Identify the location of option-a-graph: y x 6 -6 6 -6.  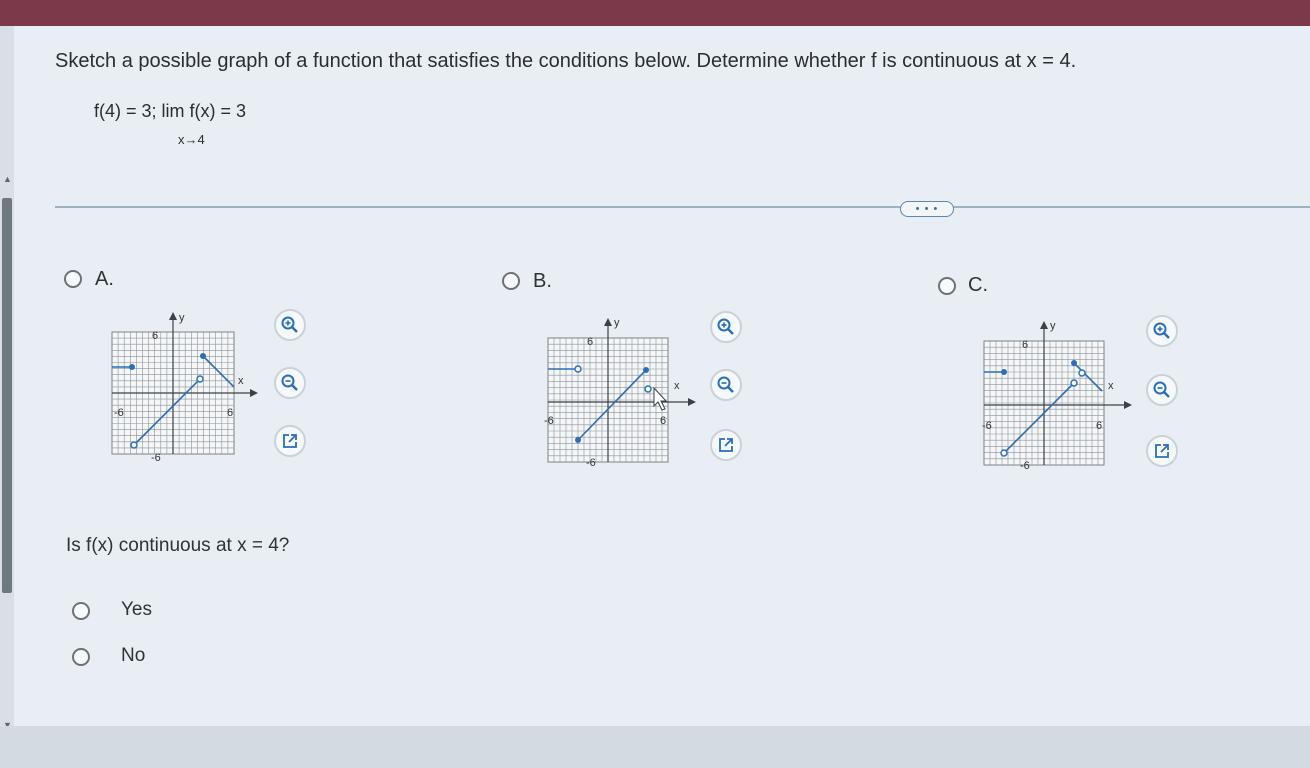
(188, 388).